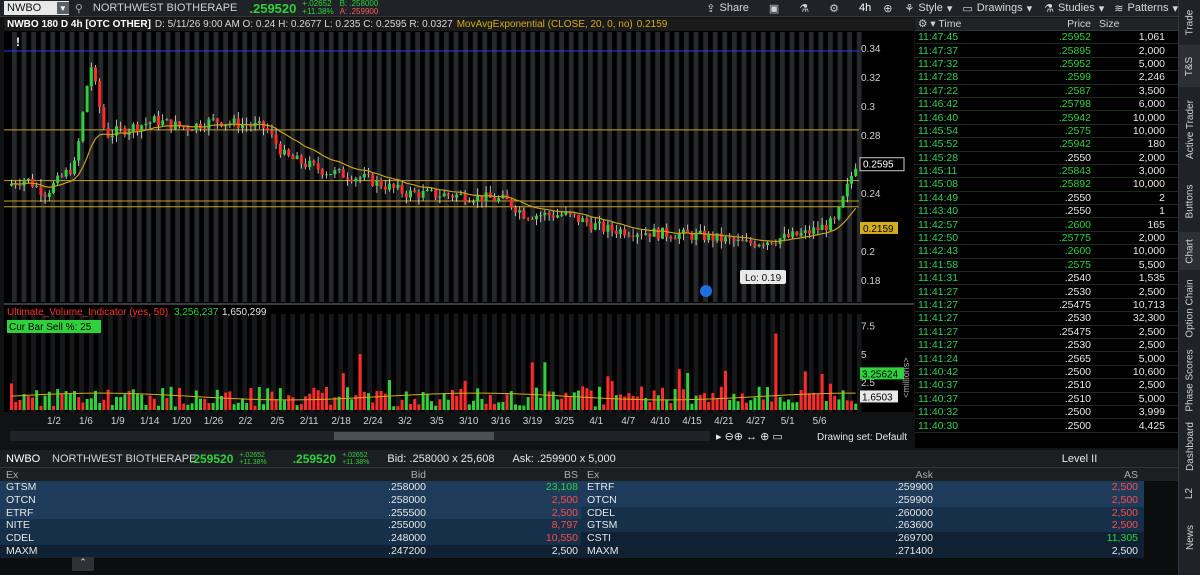 The width and height of the screenshot is (1200, 575). What do you see at coordinates (906, 377) in the screenshot?
I see `volume-unit-label: <millions>` at bounding box center [906, 377].